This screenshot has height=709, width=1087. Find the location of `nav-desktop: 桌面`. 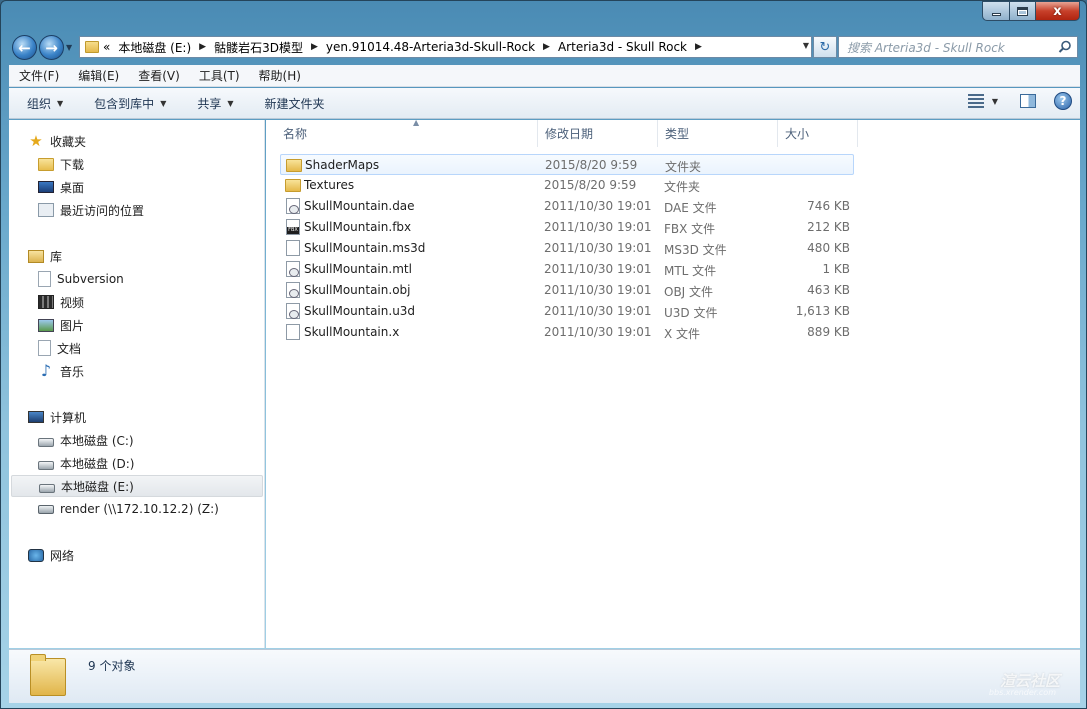

nav-desktop: 桌面 is located at coordinates (137, 187).